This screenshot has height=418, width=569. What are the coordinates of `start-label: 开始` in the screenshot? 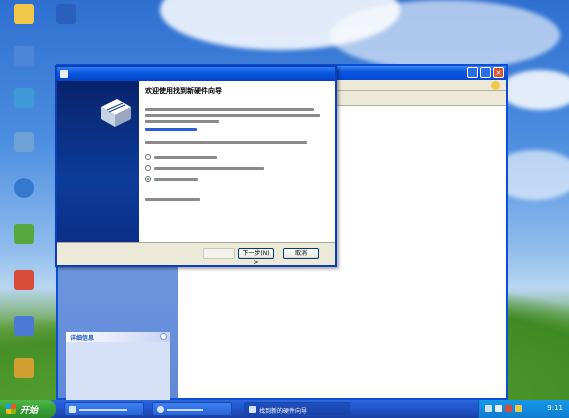 It's located at (29, 411).